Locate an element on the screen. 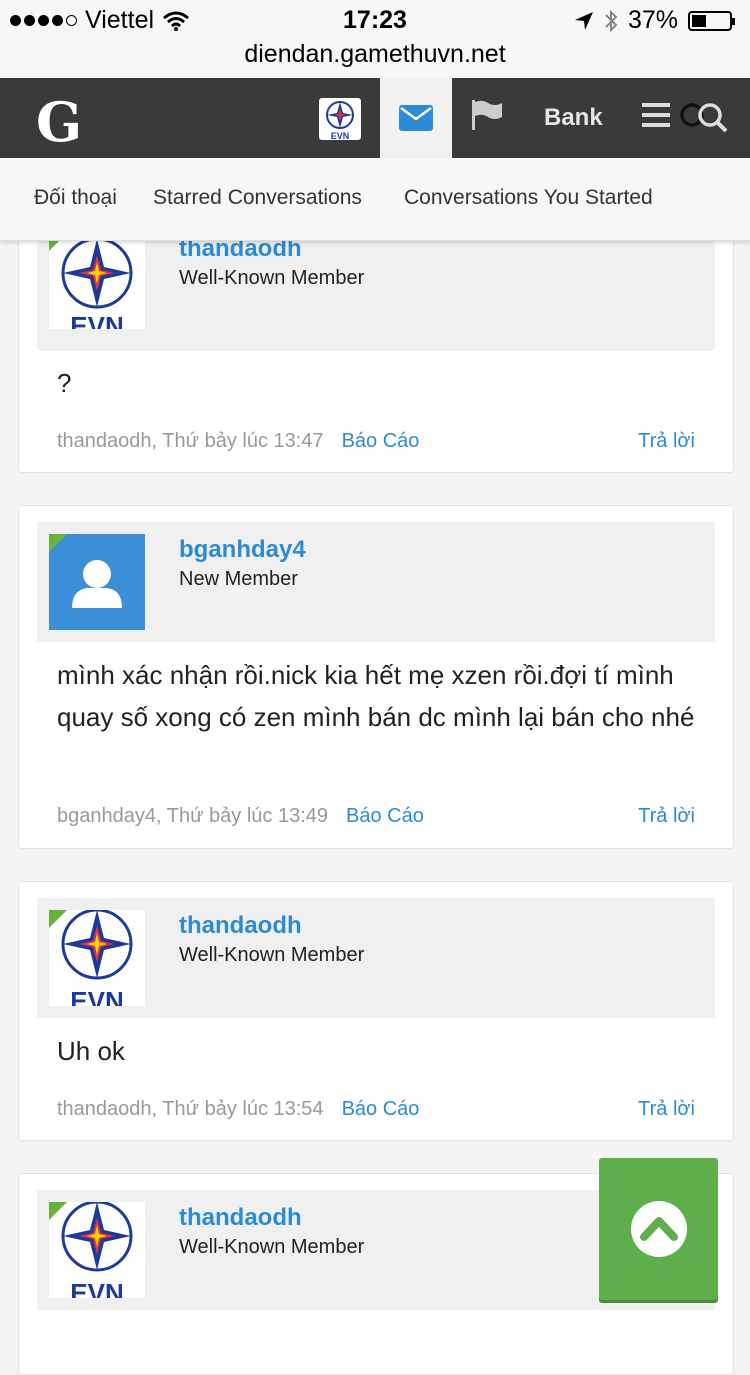 The image size is (750, 1375). message-userbar: EVN thandaodh Well-Known Member is located at coordinates (376, 958).